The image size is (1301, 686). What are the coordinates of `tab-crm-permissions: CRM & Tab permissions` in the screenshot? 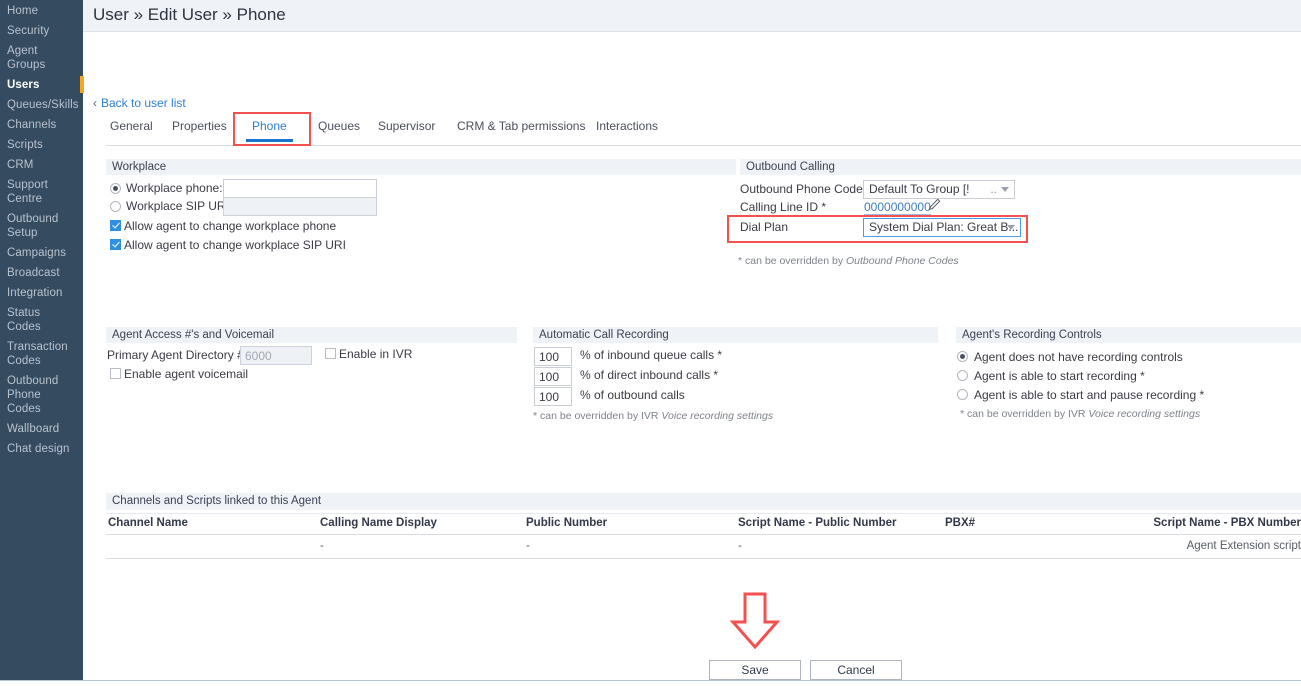 It's located at (521, 126).